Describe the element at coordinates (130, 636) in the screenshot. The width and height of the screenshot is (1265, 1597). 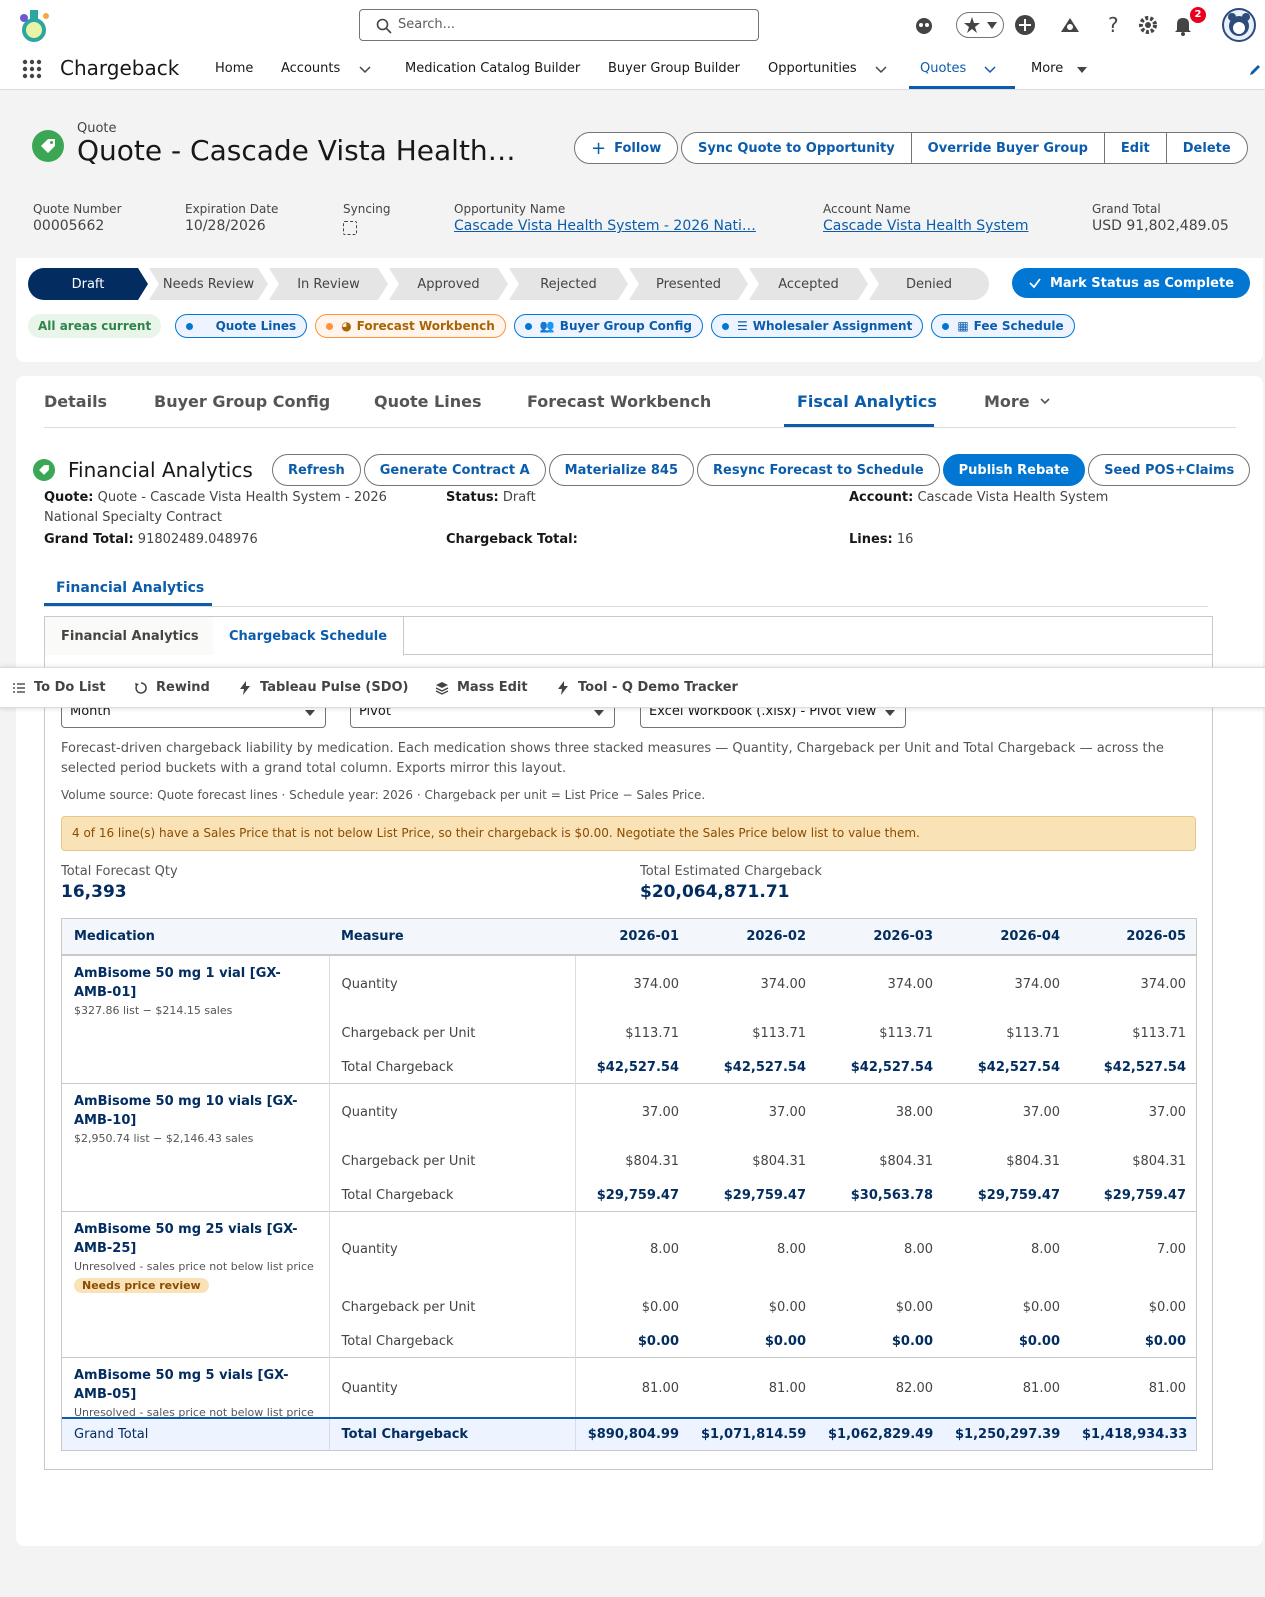
I see `inner-tab-financial-analytics: Financial Analytics` at that location.